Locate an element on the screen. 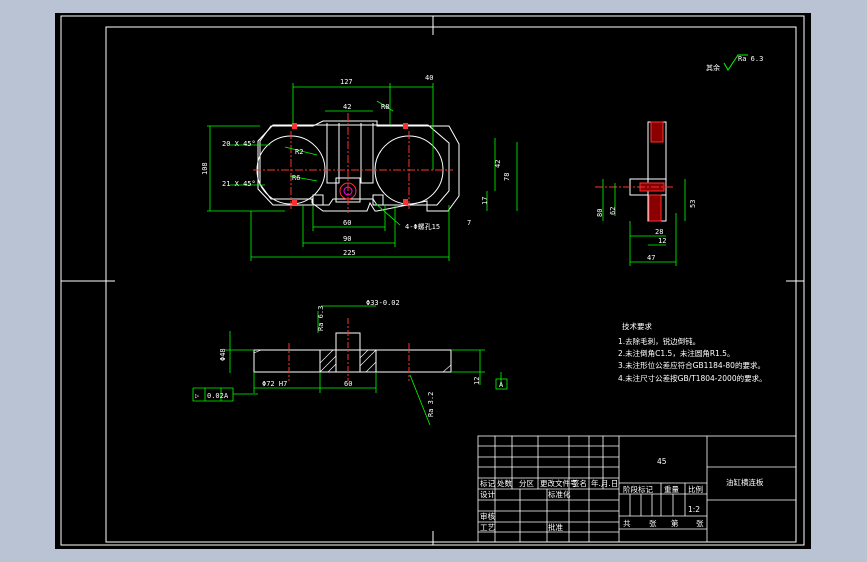  tb-page: 第 is located at coordinates (675, 523).